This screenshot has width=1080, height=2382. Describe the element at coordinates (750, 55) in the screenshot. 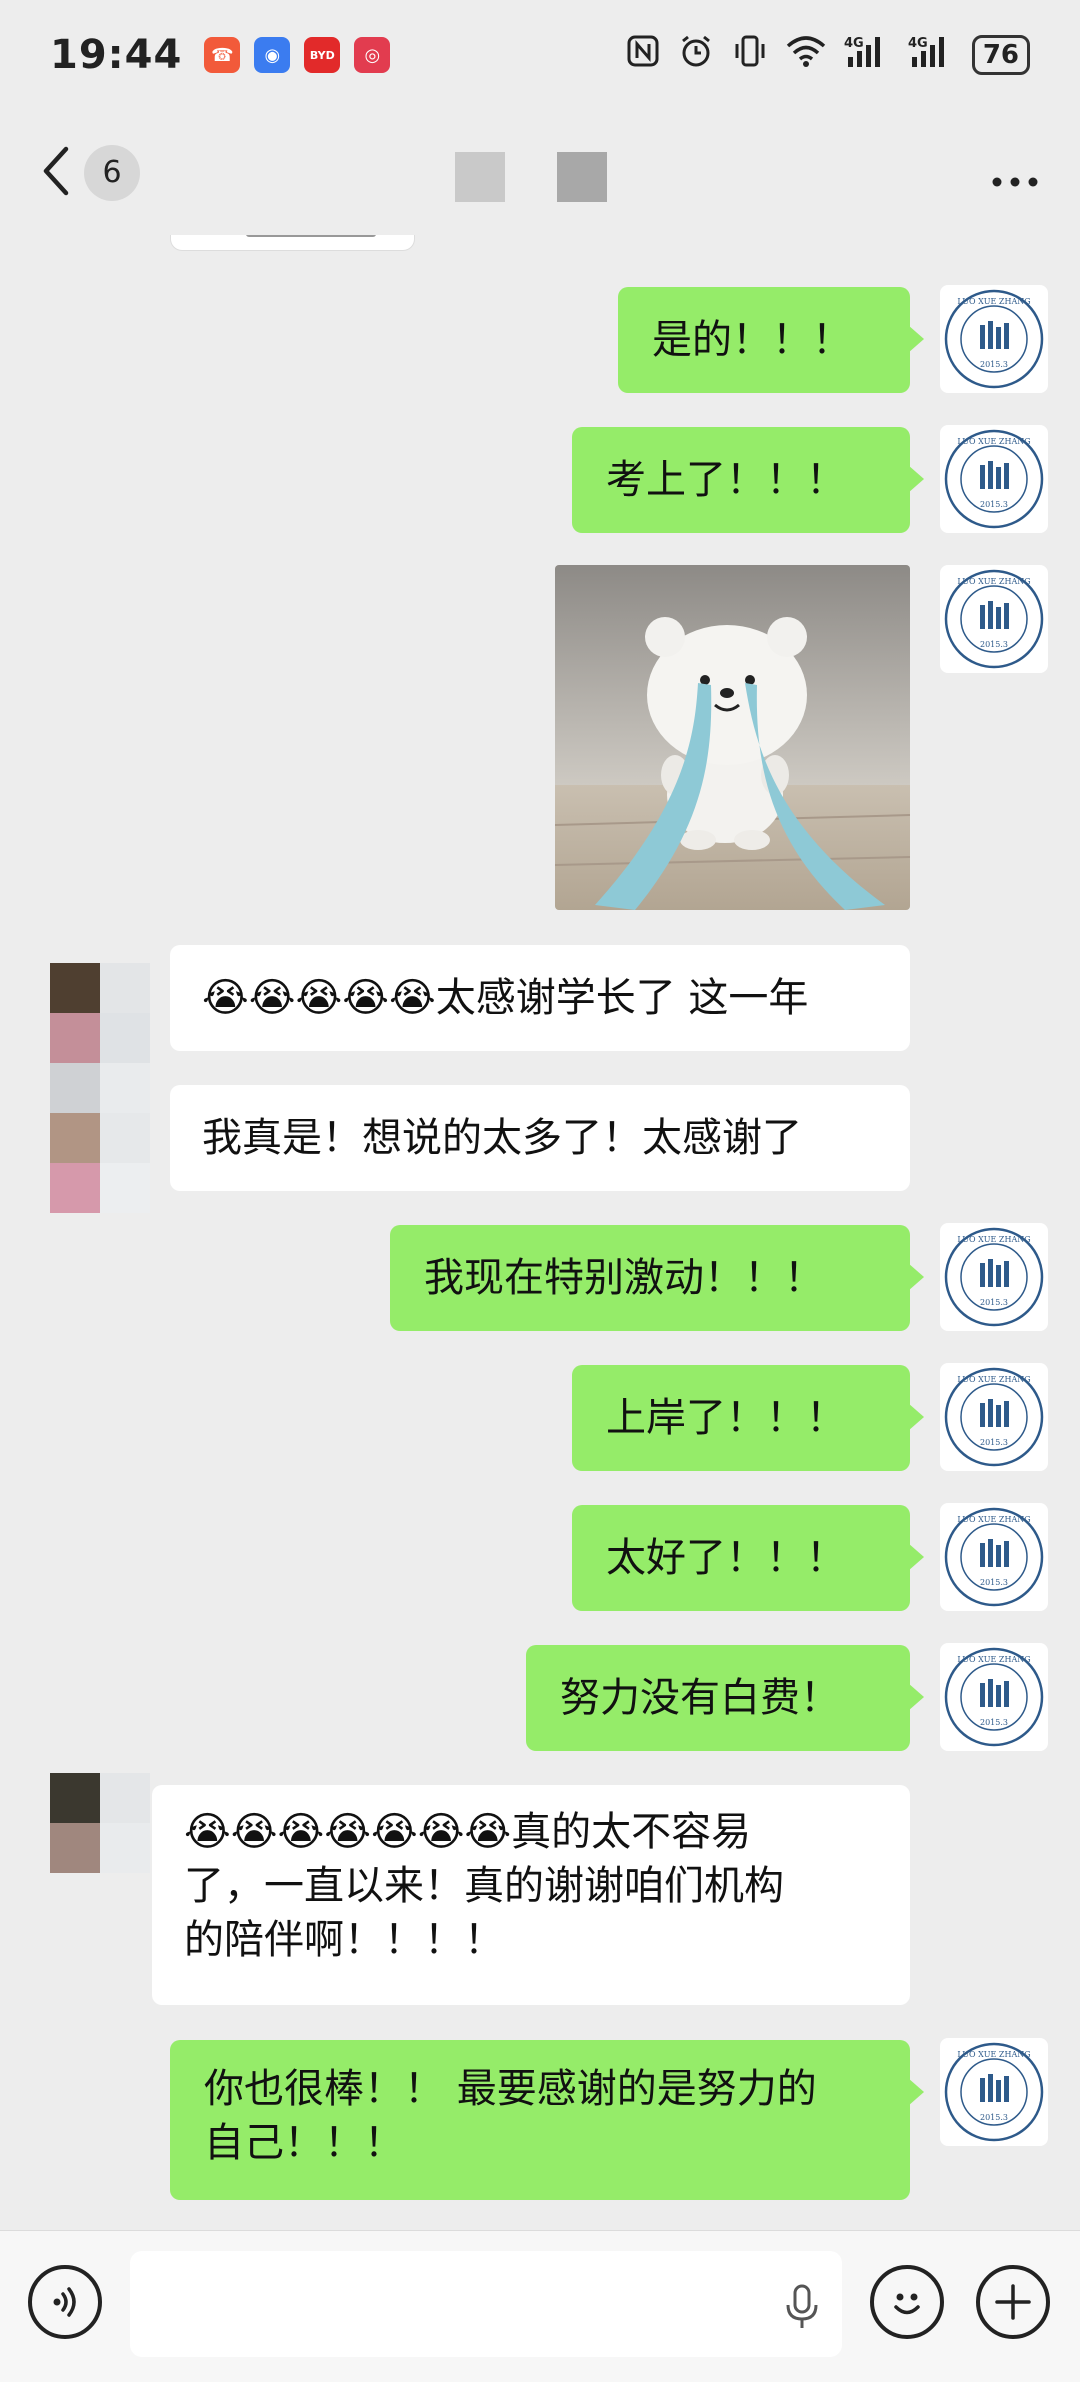

I see `vibrate-icon` at that location.